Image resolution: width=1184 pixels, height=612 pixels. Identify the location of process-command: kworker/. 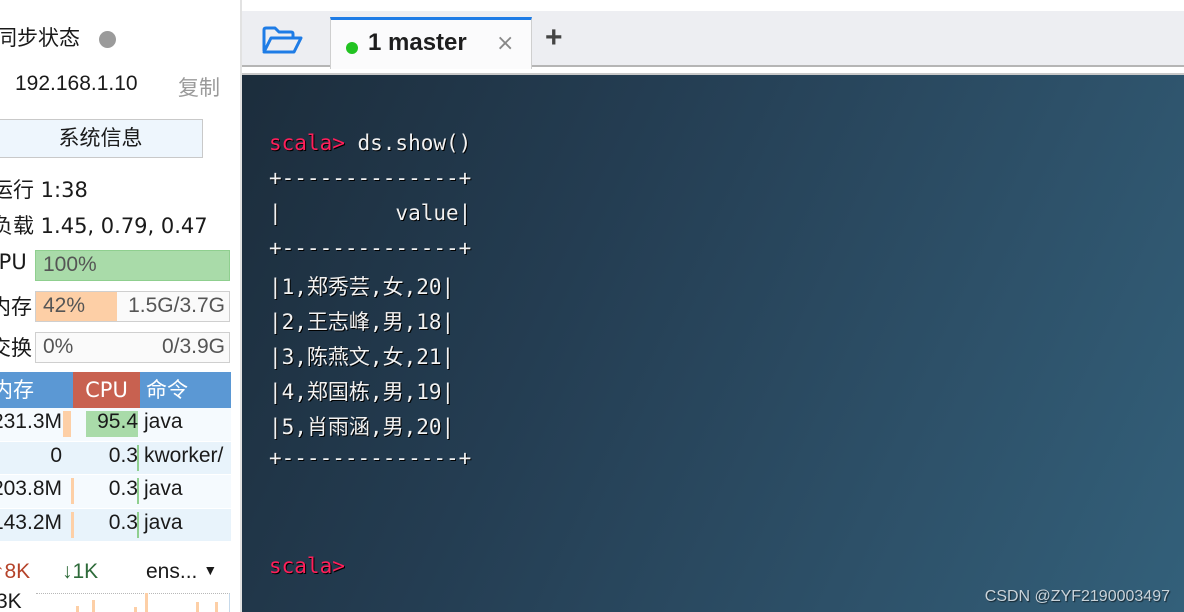
(184, 455).